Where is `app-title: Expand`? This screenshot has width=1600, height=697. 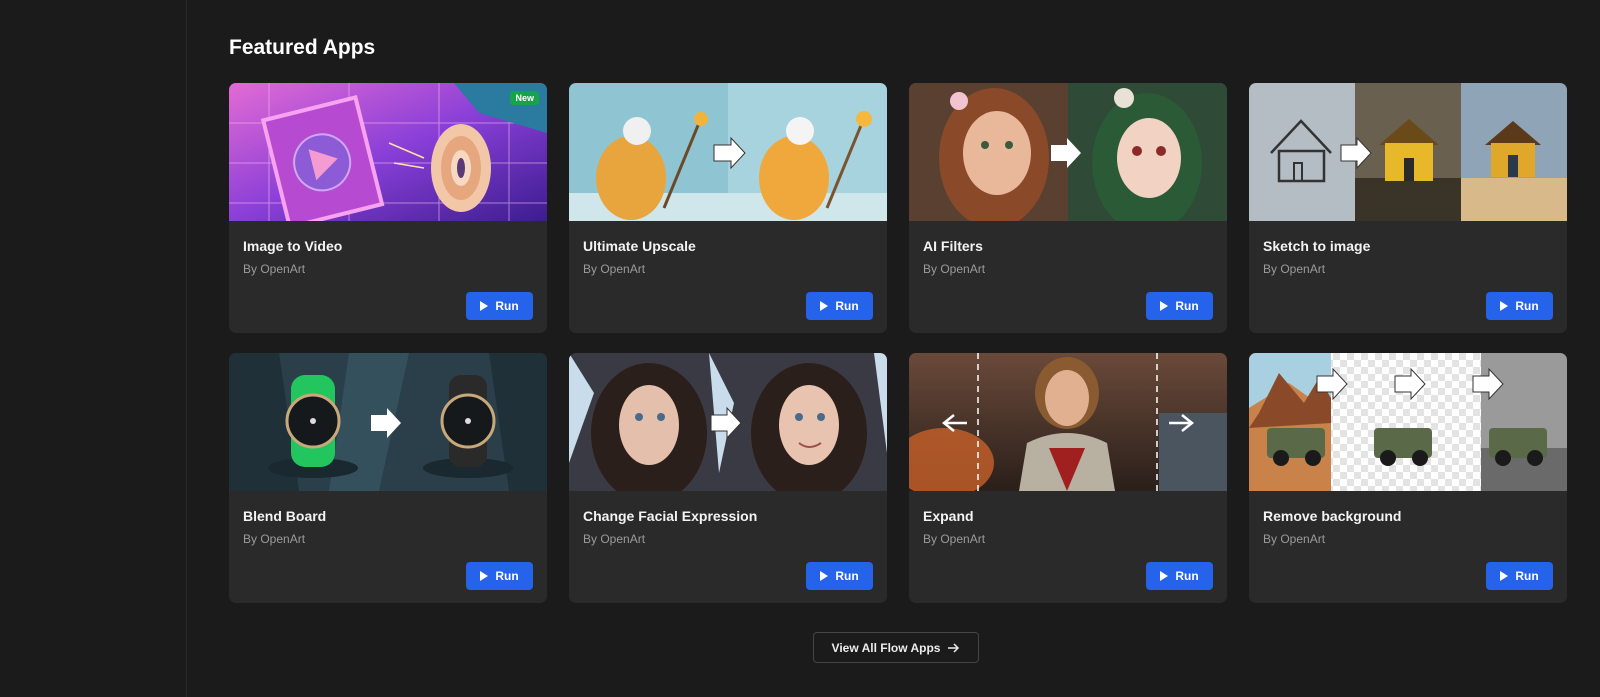 app-title: Expand is located at coordinates (948, 516).